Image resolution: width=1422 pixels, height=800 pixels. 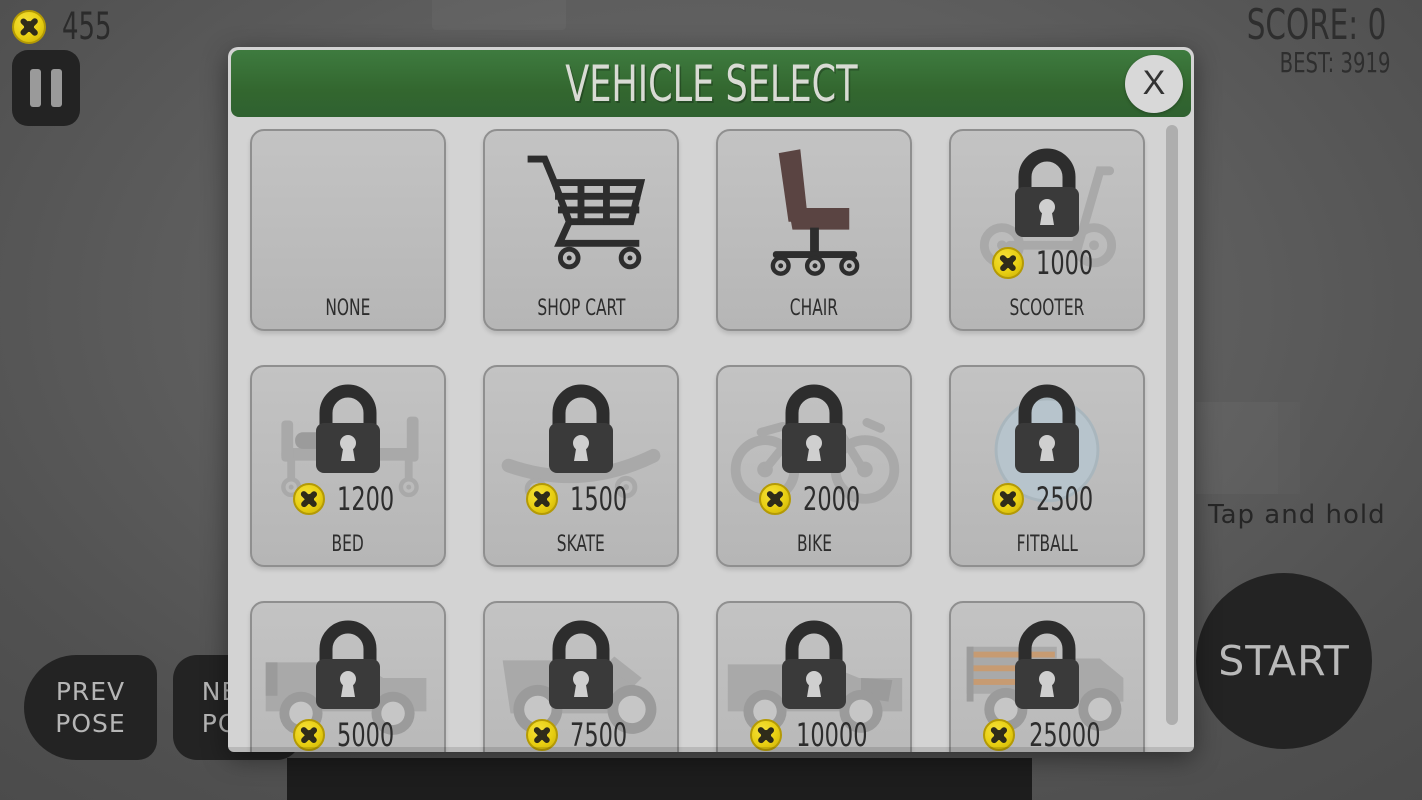 I want to click on vehicle-card: 10000, so click(x=814, y=676).